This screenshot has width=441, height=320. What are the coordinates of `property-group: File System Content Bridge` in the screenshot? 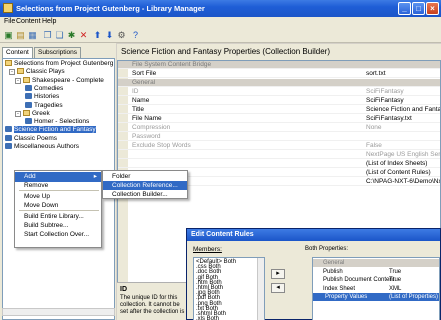 It's located at (279, 65).